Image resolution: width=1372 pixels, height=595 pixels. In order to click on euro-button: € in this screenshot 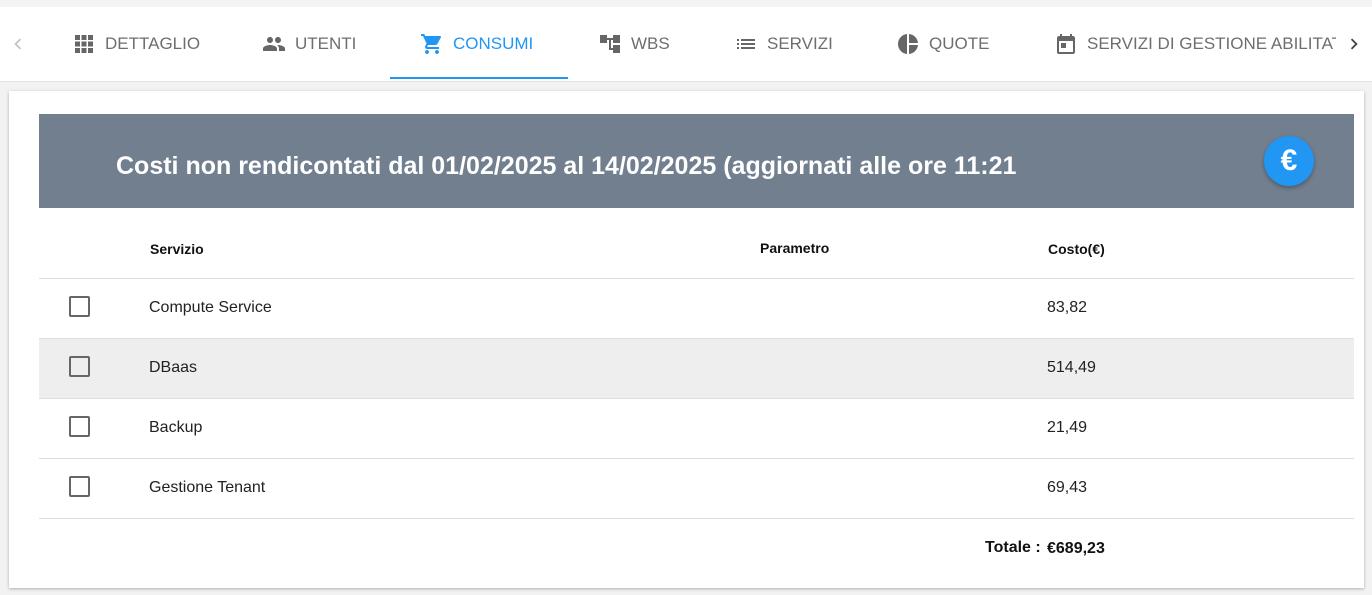, I will do `click(1289, 161)`.